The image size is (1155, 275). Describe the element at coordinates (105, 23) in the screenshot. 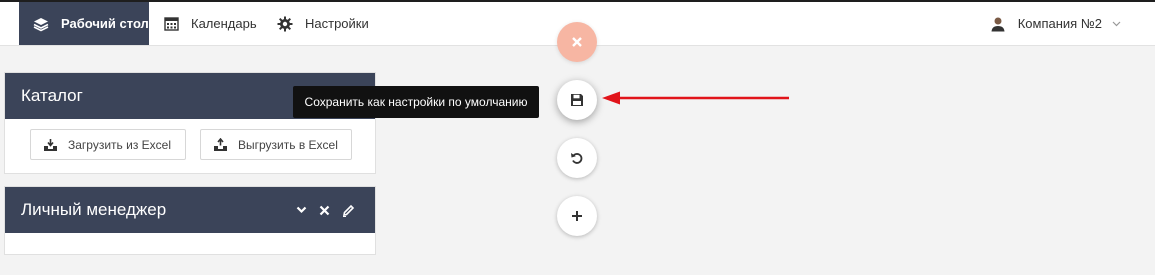

I see `nav-item-label: Рабочий стол` at that location.